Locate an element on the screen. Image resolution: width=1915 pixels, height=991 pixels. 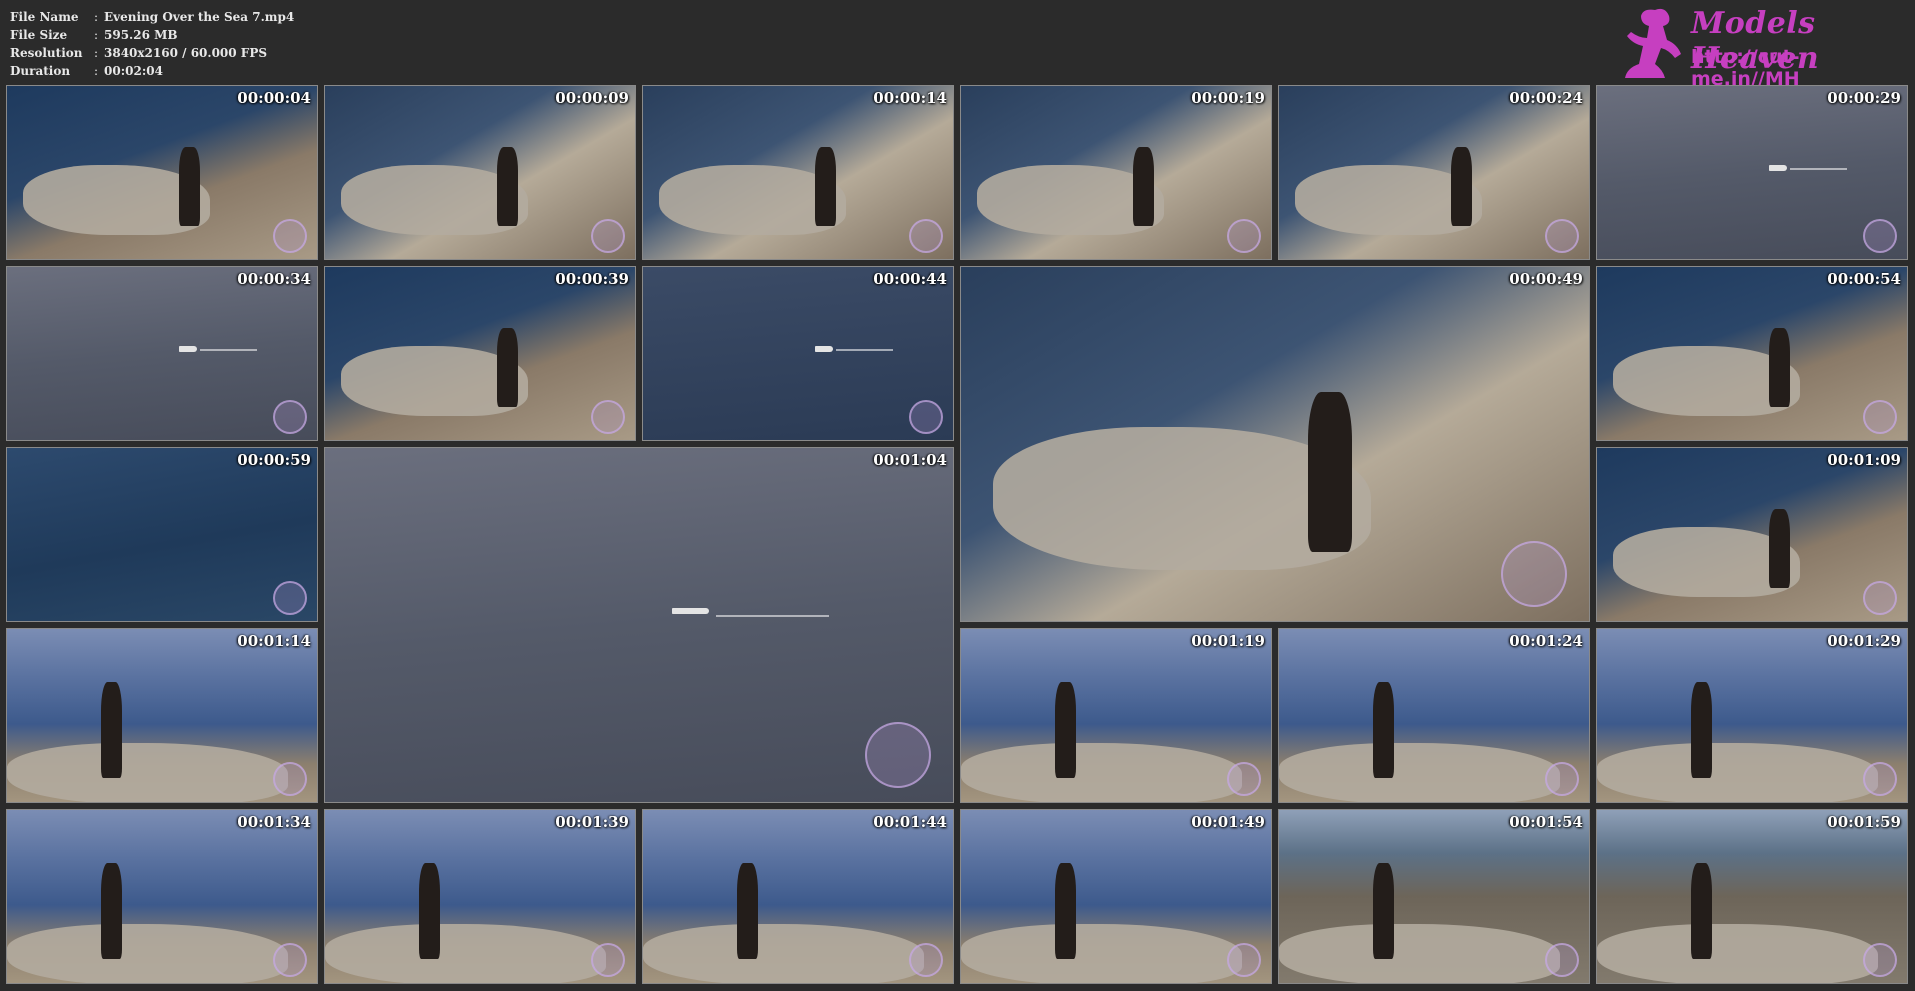
timestamp-label: 00:00:39 is located at coordinates (592, 279).